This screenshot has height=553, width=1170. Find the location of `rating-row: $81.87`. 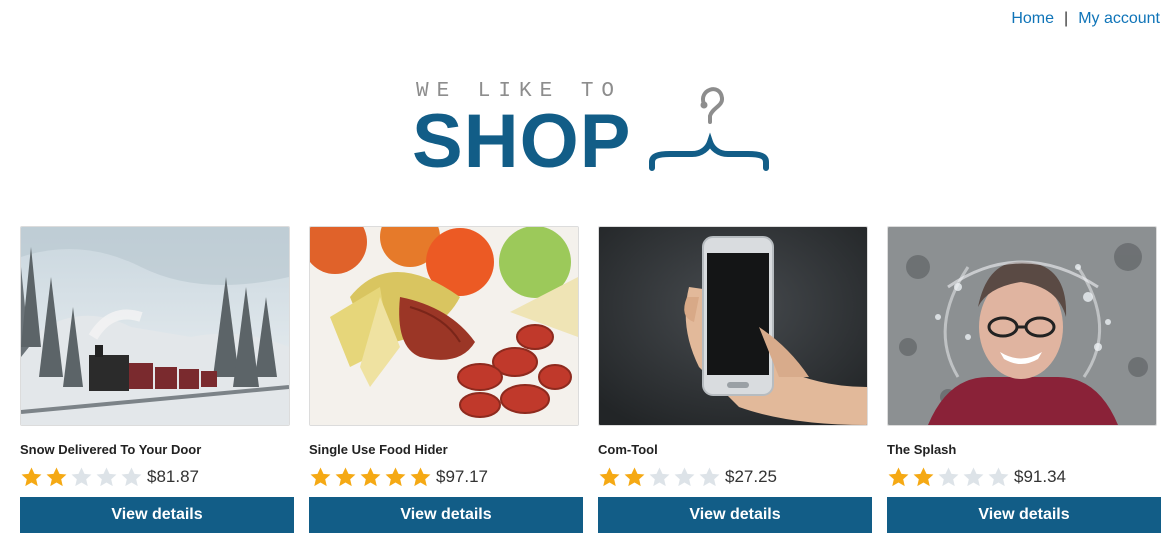

rating-row: $81.87 is located at coordinates (157, 477).